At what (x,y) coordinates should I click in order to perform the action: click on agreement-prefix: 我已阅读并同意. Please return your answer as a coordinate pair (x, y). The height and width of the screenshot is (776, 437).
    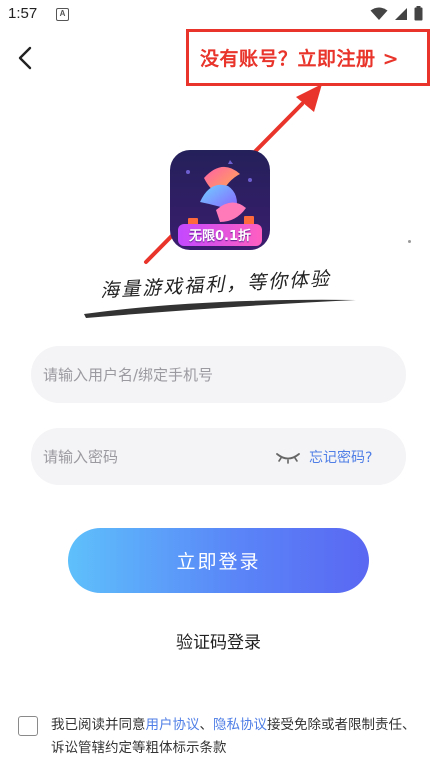
    Looking at the image, I should click on (98, 725).